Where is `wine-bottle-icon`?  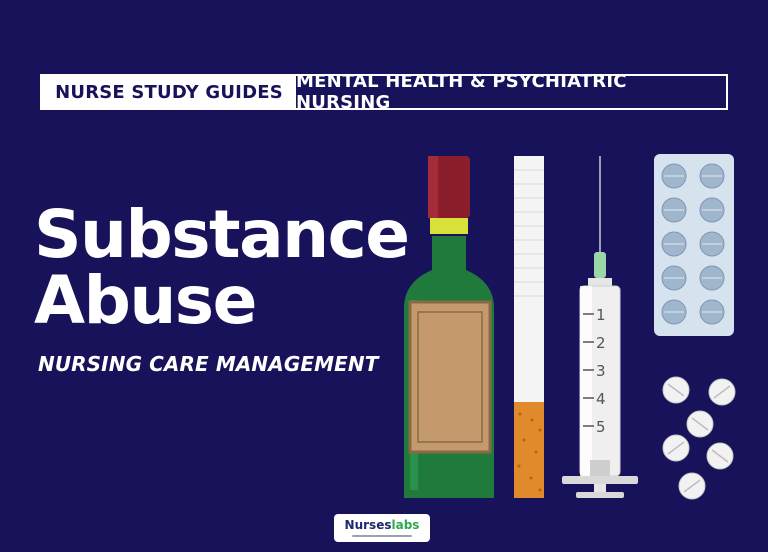 wine-bottle-icon is located at coordinates (449, 327).